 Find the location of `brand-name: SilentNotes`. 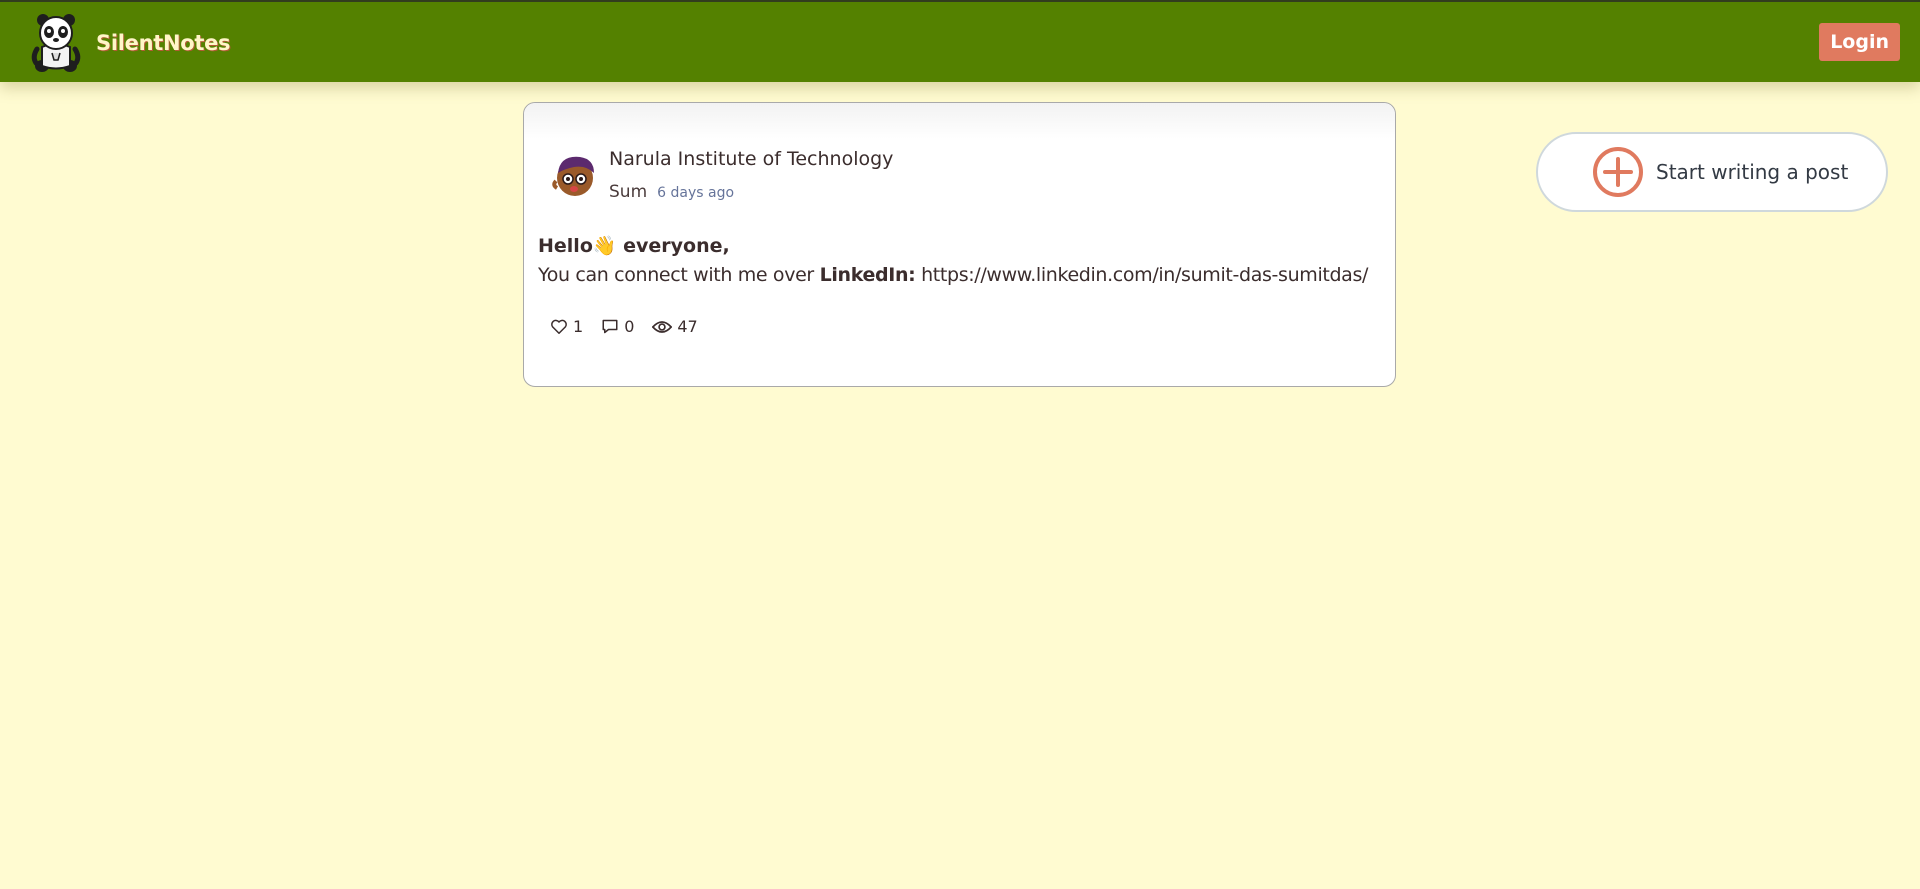

brand-name: SilentNotes is located at coordinates (163, 43).